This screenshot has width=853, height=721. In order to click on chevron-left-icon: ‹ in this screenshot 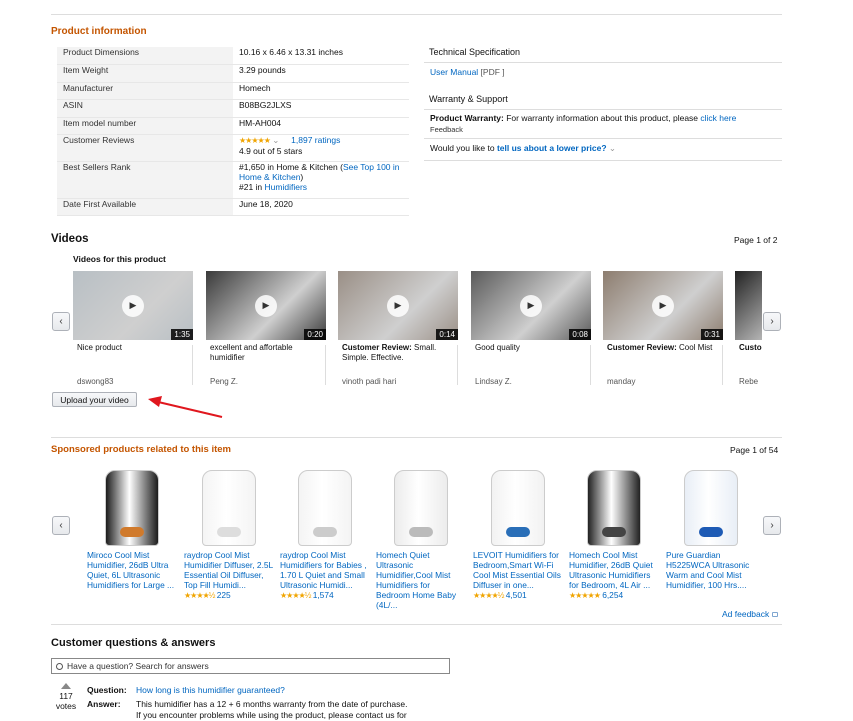, I will do `click(60, 525)`.